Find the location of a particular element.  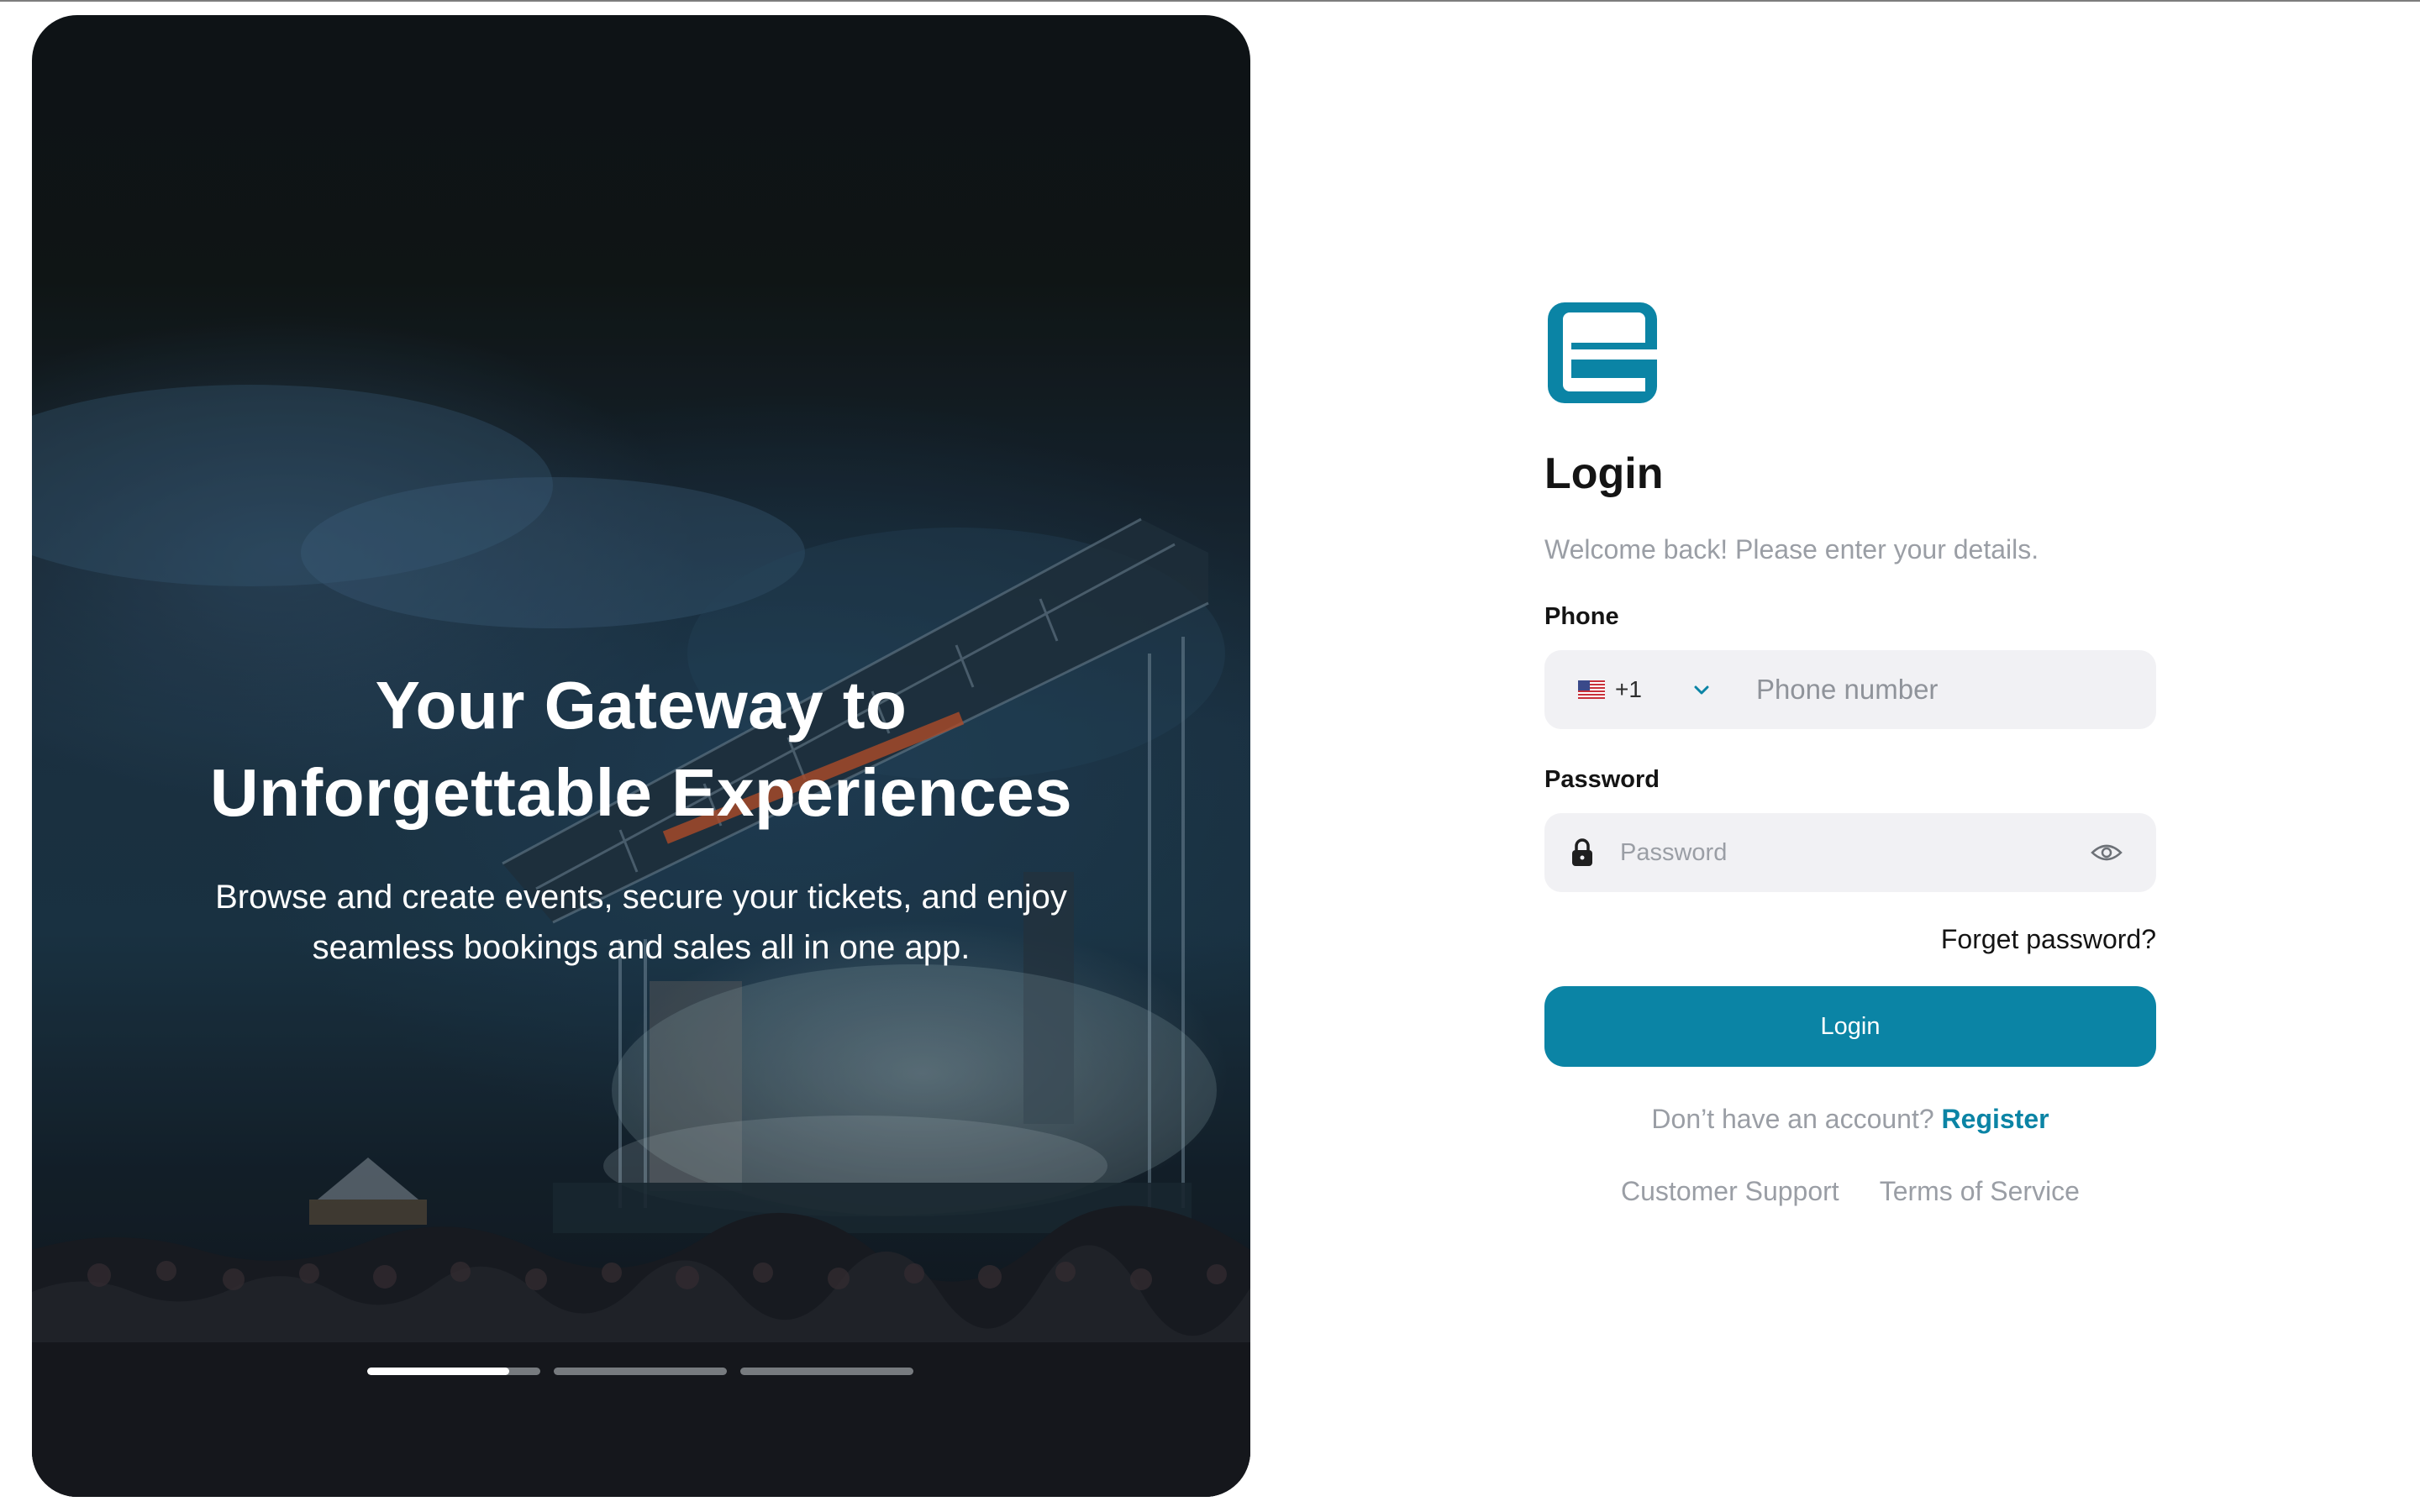

forgot-password-link: Forget password? is located at coordinates (1850, 939).